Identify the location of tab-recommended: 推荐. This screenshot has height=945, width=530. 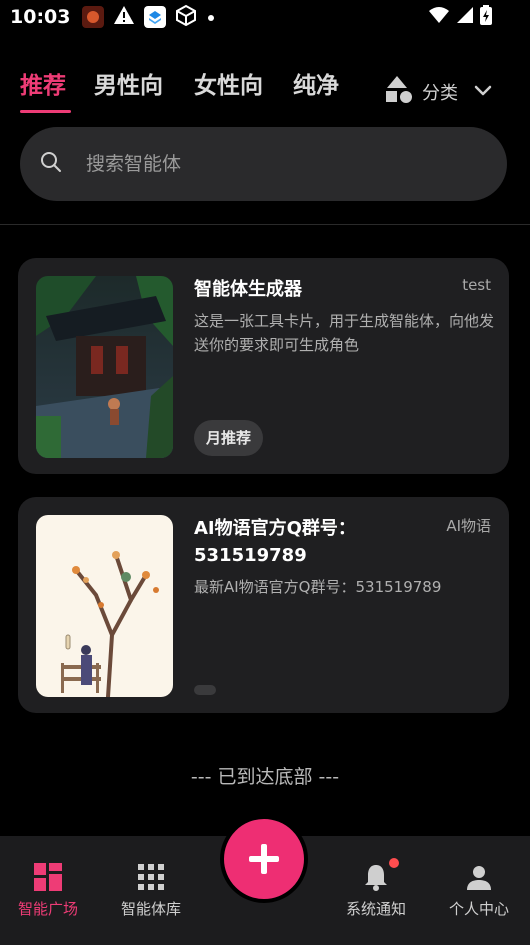
(43, 83).